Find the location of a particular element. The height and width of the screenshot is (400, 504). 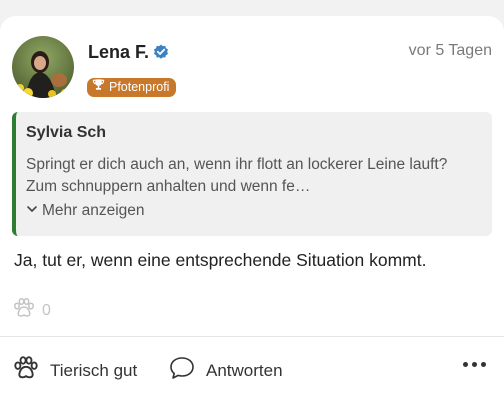

show-more-button: Mehr anzeigen is located at coordinates (85, 211).